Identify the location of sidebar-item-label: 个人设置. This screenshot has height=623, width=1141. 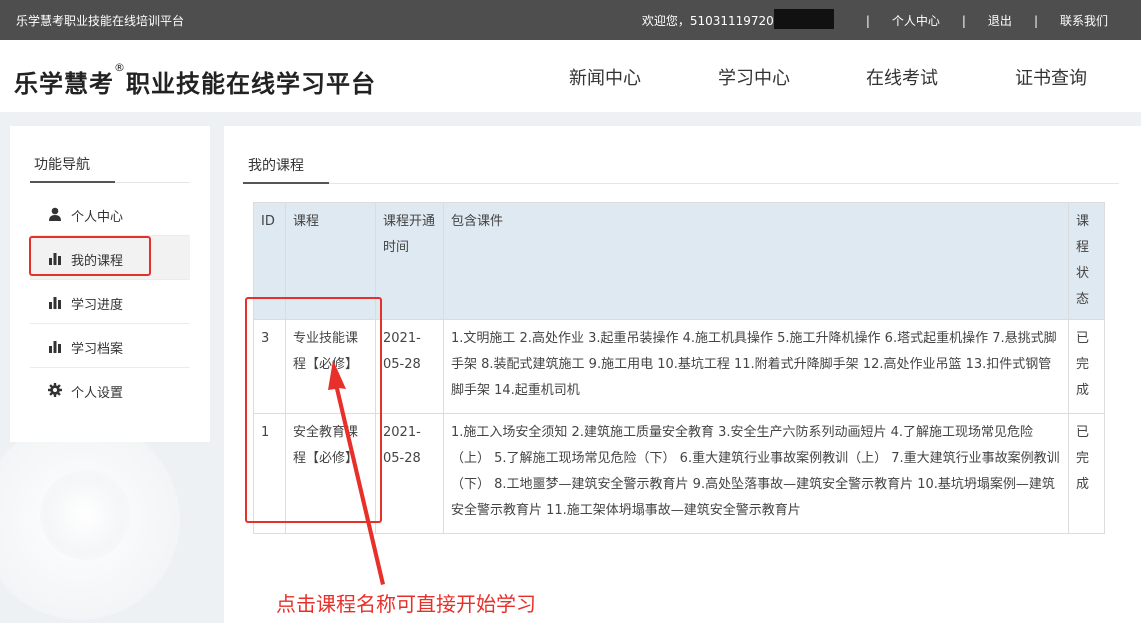
(97, 393).